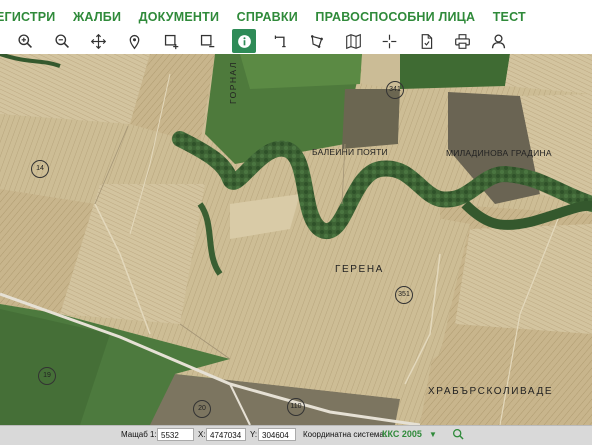 The width and height of the screenshot is (592, 445). Describe the element at coordinates (226, 434) in the screenshot. I see `x-coordinate: 4747034` at that location.